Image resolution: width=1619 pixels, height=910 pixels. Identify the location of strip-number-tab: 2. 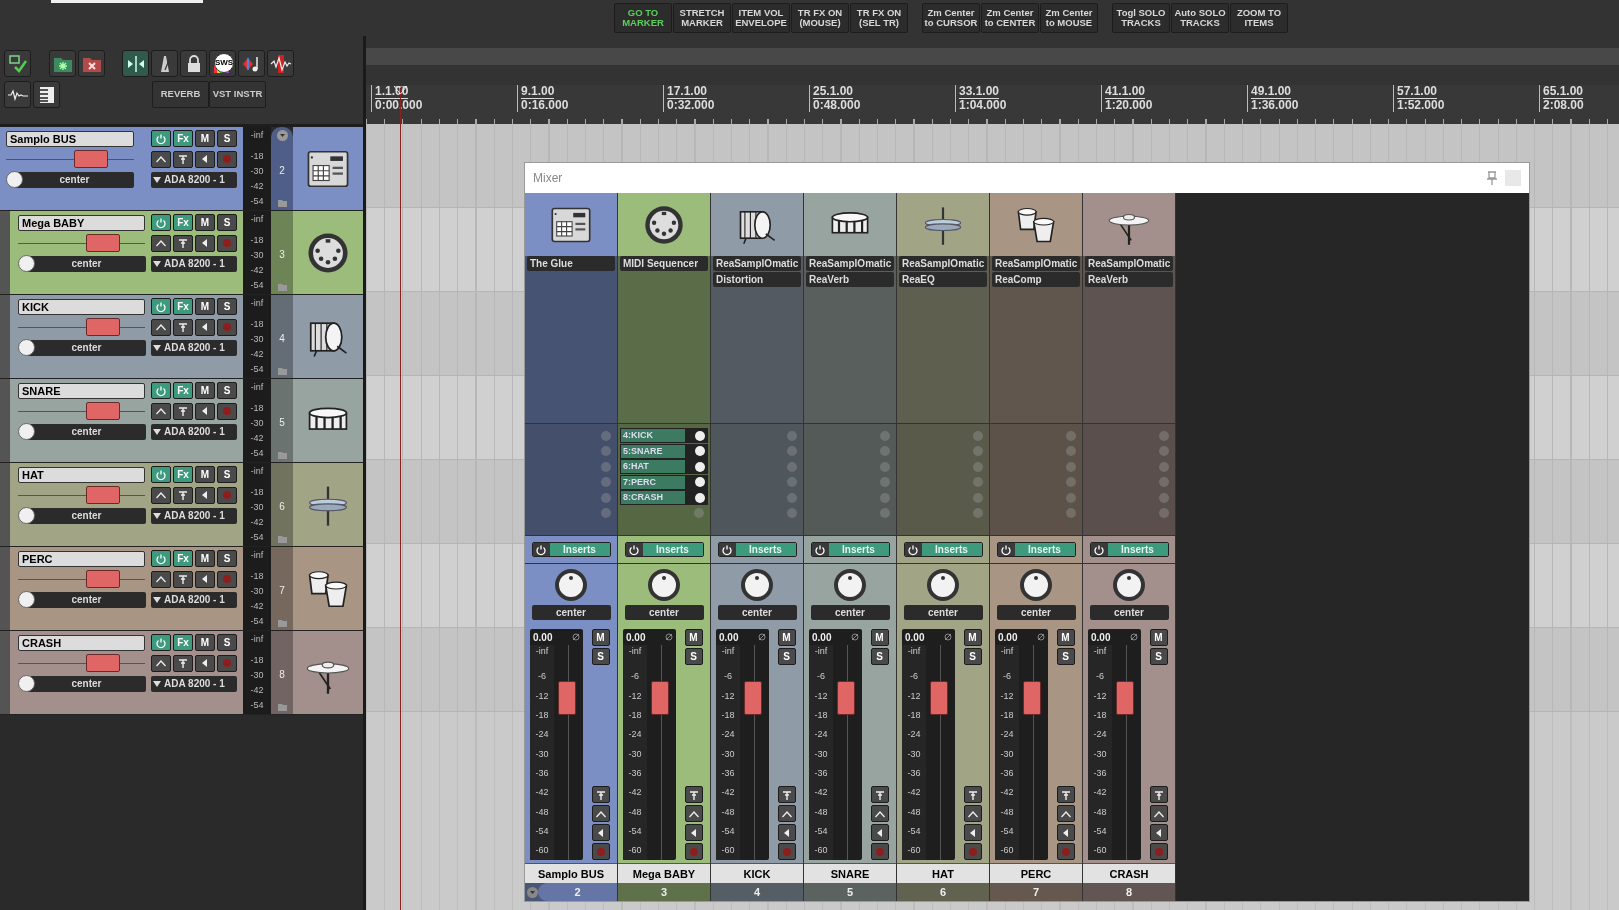
(577, 892).